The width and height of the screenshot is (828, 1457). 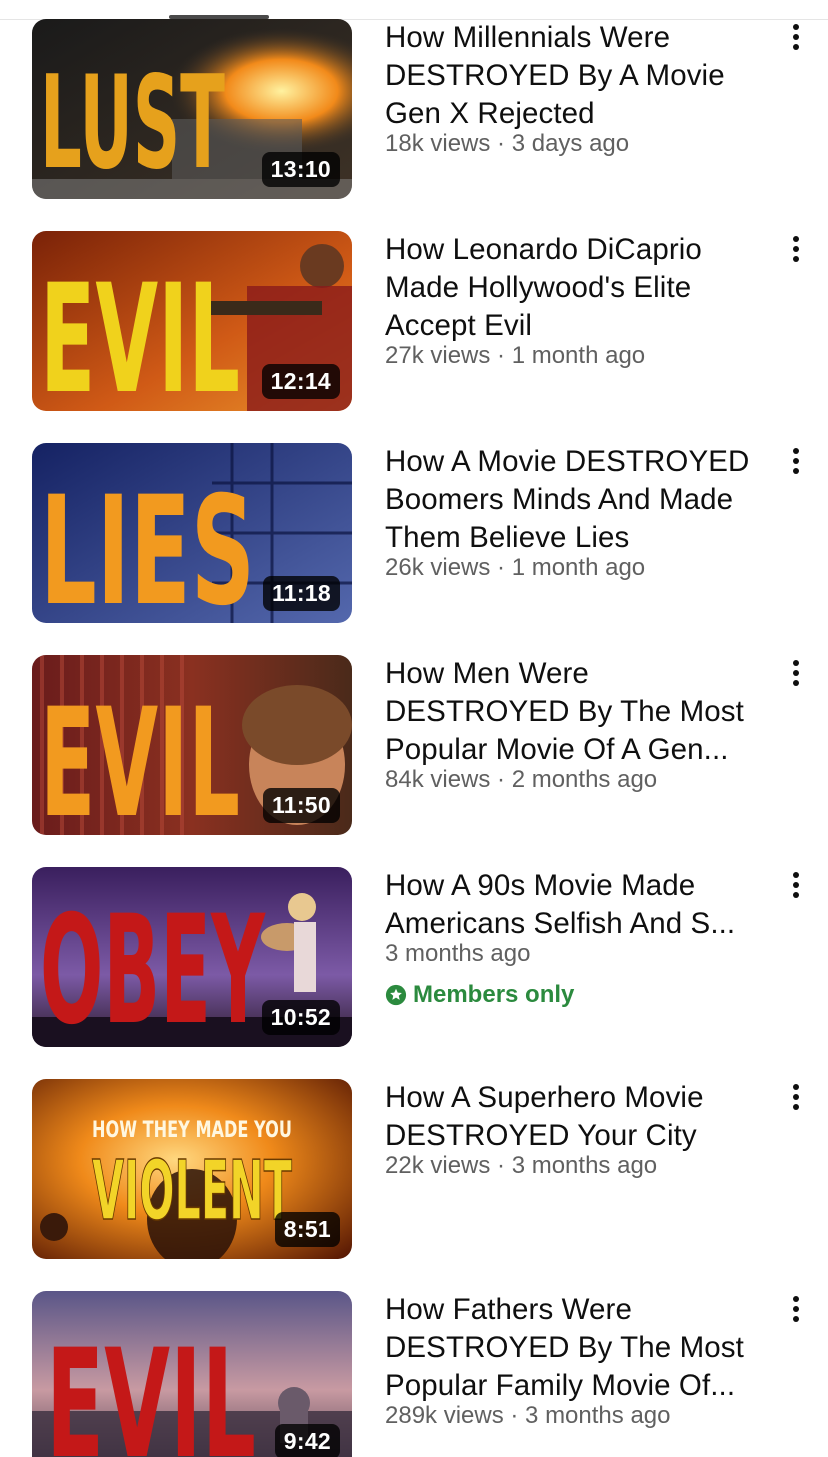 I want to click on video-thumbnail: EVIL 9:42, so click(x=192, y=1374).